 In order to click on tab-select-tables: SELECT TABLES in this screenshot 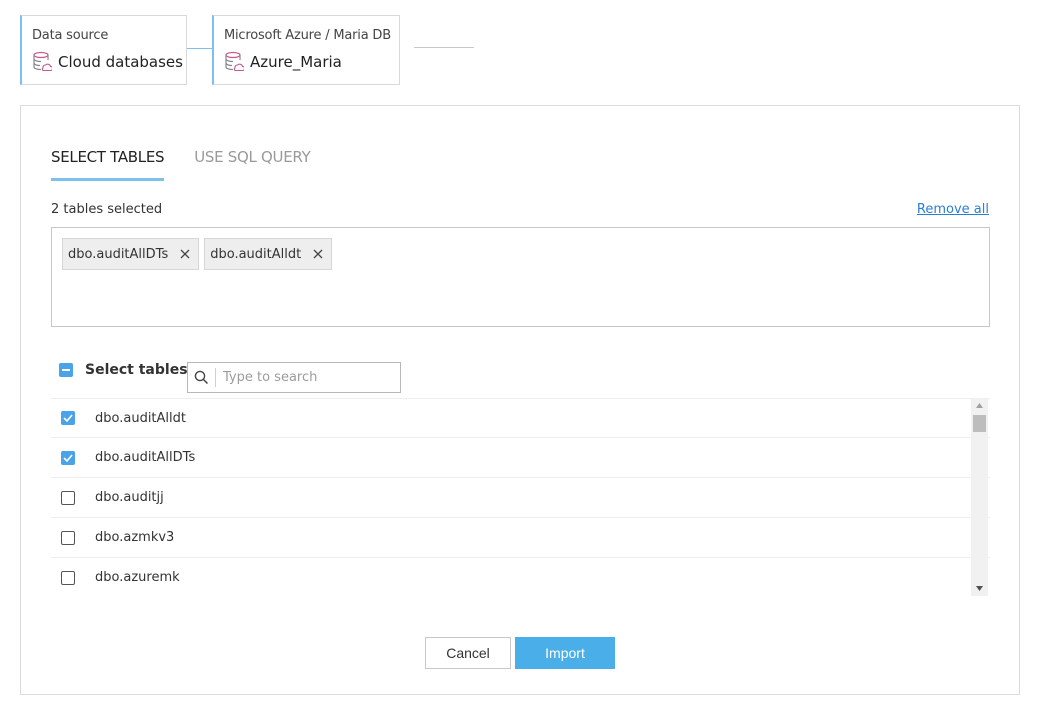, I will do `click(108, 164)`.